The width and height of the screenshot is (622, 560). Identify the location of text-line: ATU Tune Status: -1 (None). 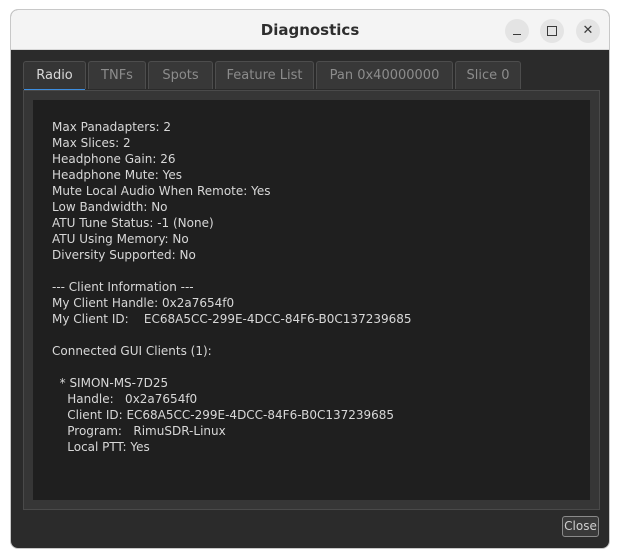
(133, 223).